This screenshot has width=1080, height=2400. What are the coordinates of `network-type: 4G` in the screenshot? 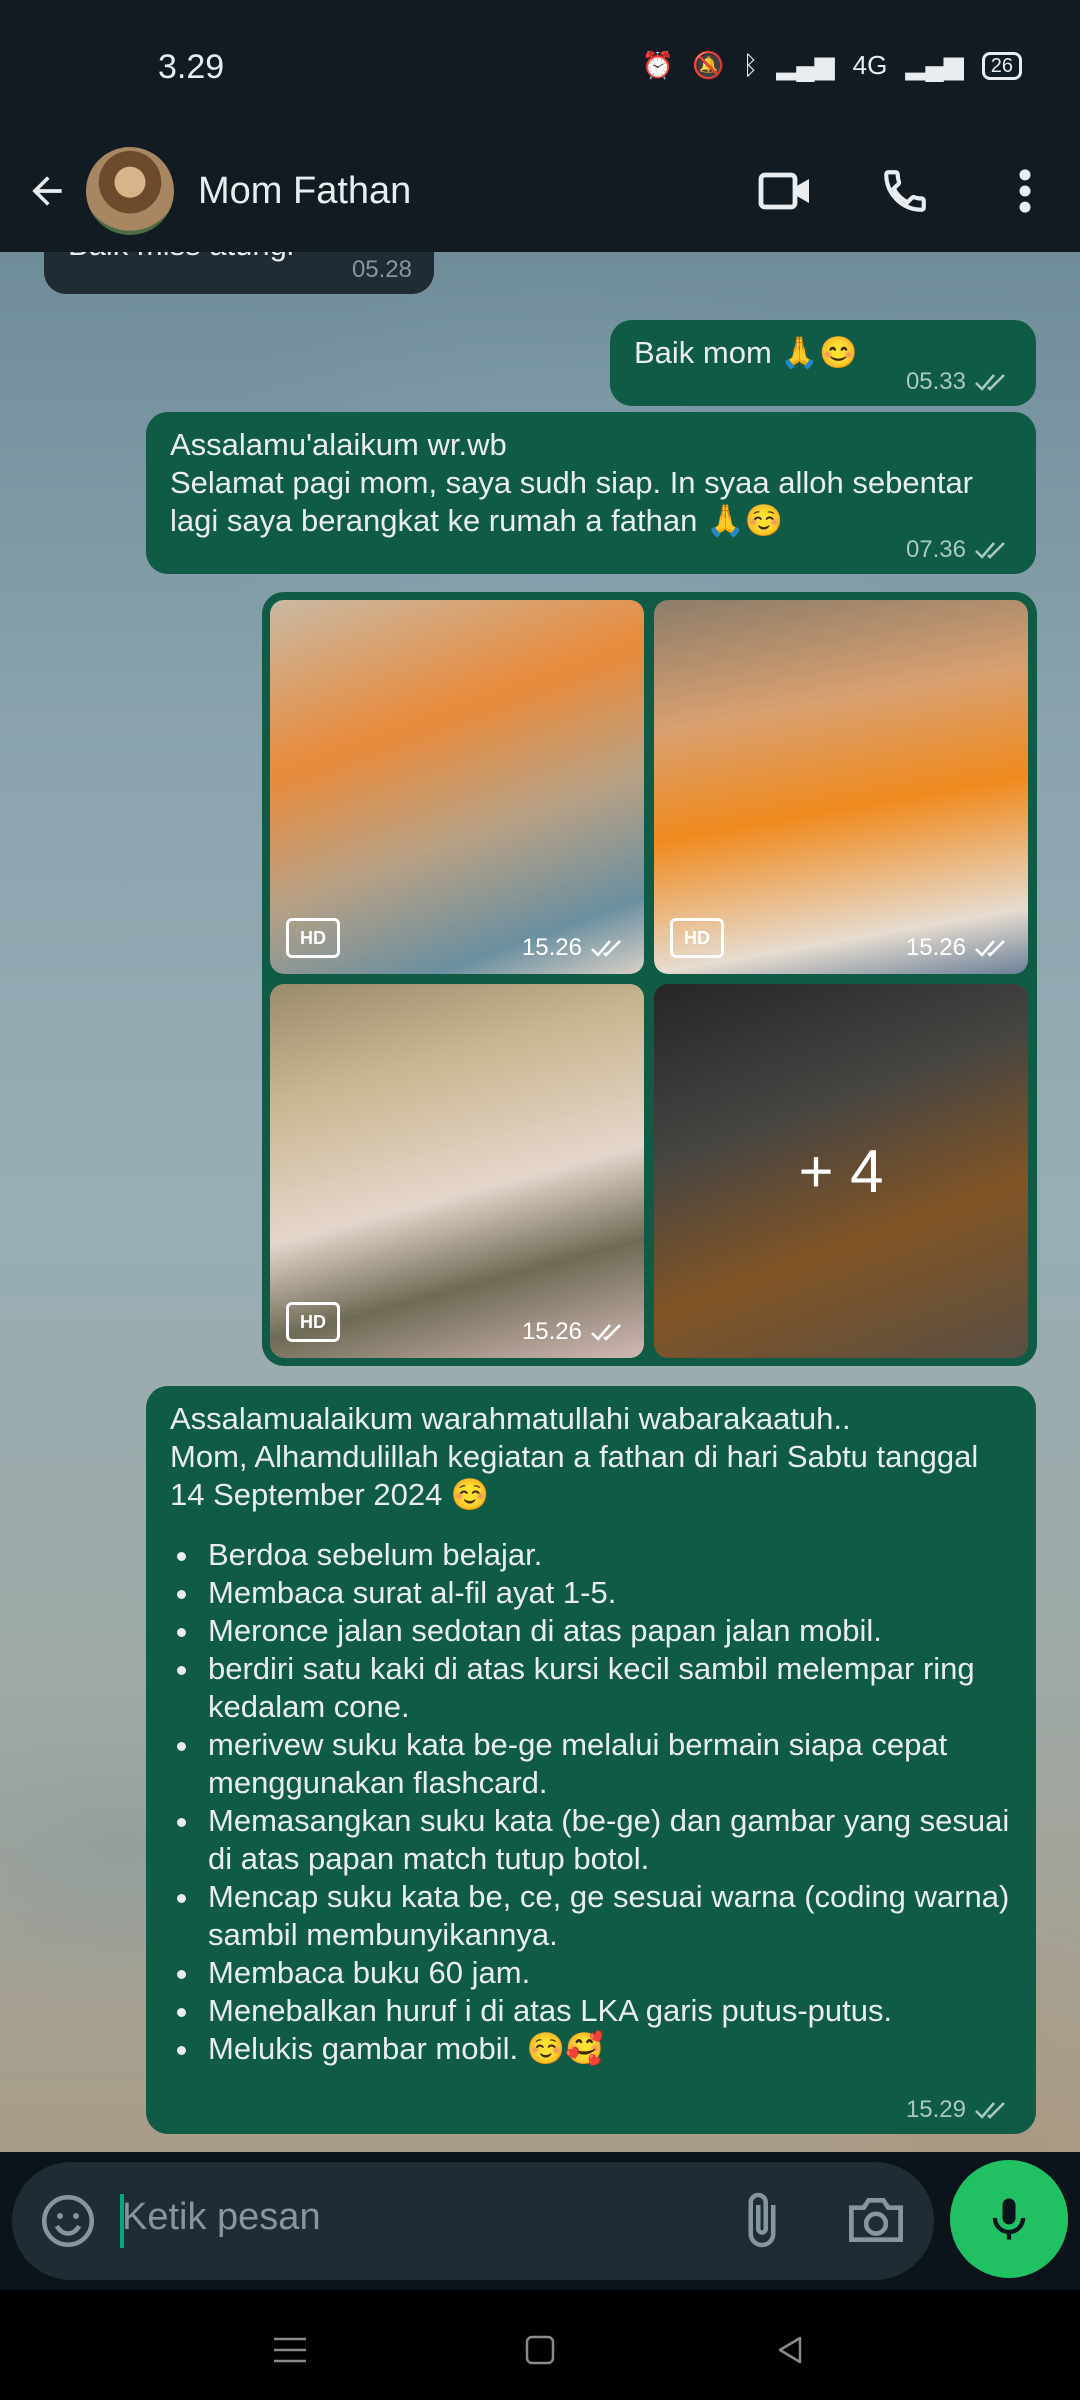 It's located at (870, 65).